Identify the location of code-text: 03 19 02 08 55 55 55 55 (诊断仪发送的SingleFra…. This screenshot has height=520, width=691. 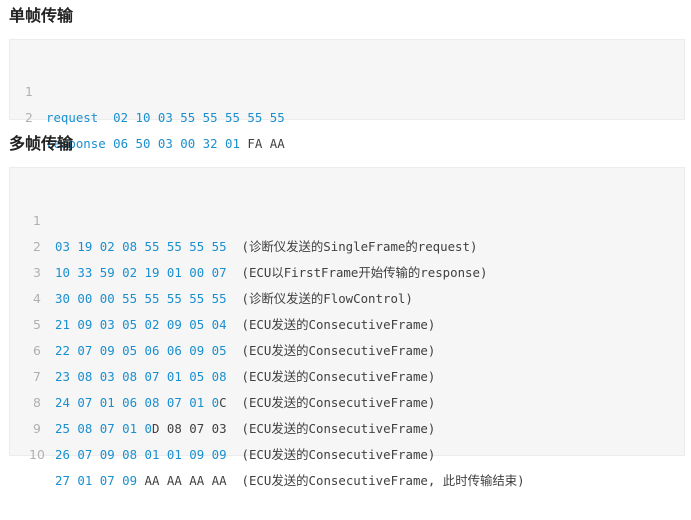
(266, 247).